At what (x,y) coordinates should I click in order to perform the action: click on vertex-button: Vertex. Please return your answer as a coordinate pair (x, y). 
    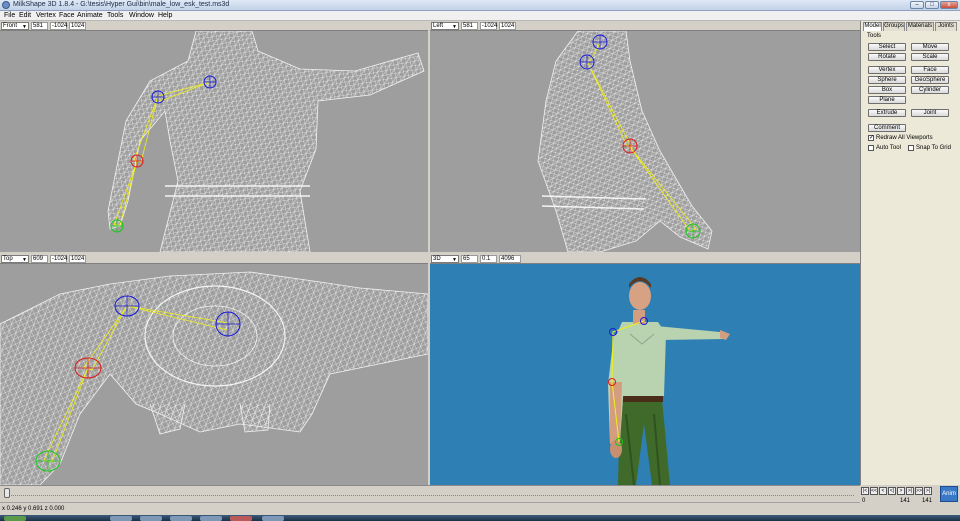
    Looking at the image, I should click on (887, 70).